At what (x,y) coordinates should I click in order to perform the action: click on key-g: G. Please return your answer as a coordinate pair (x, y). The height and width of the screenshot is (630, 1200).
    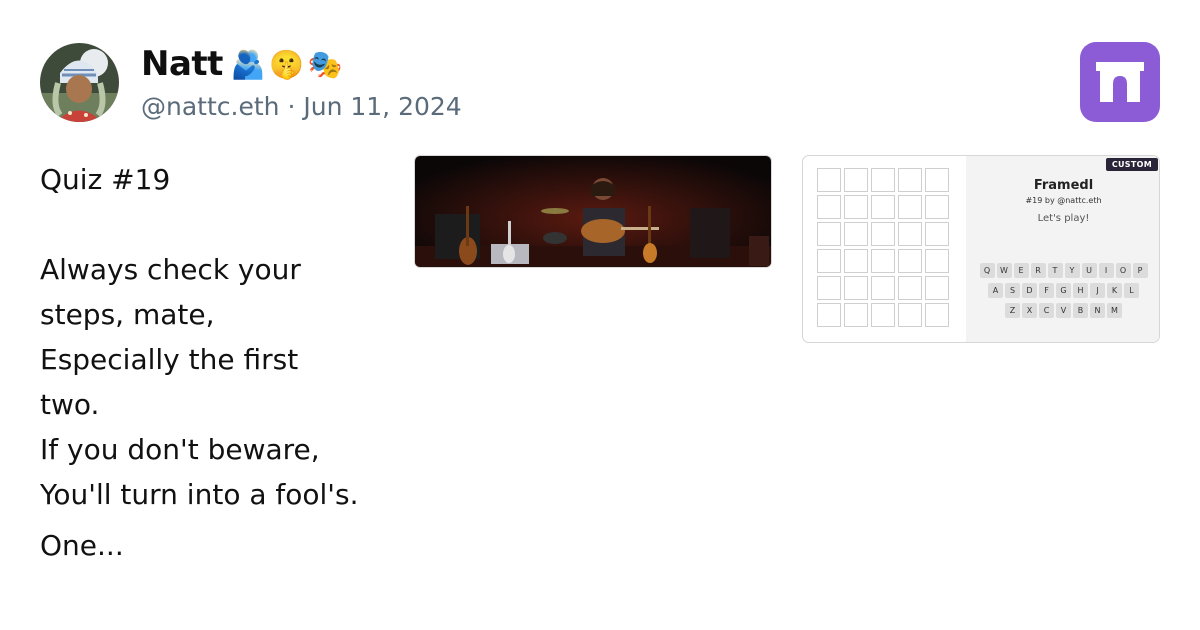
    Looking at the image, I should click on (1063, 290).